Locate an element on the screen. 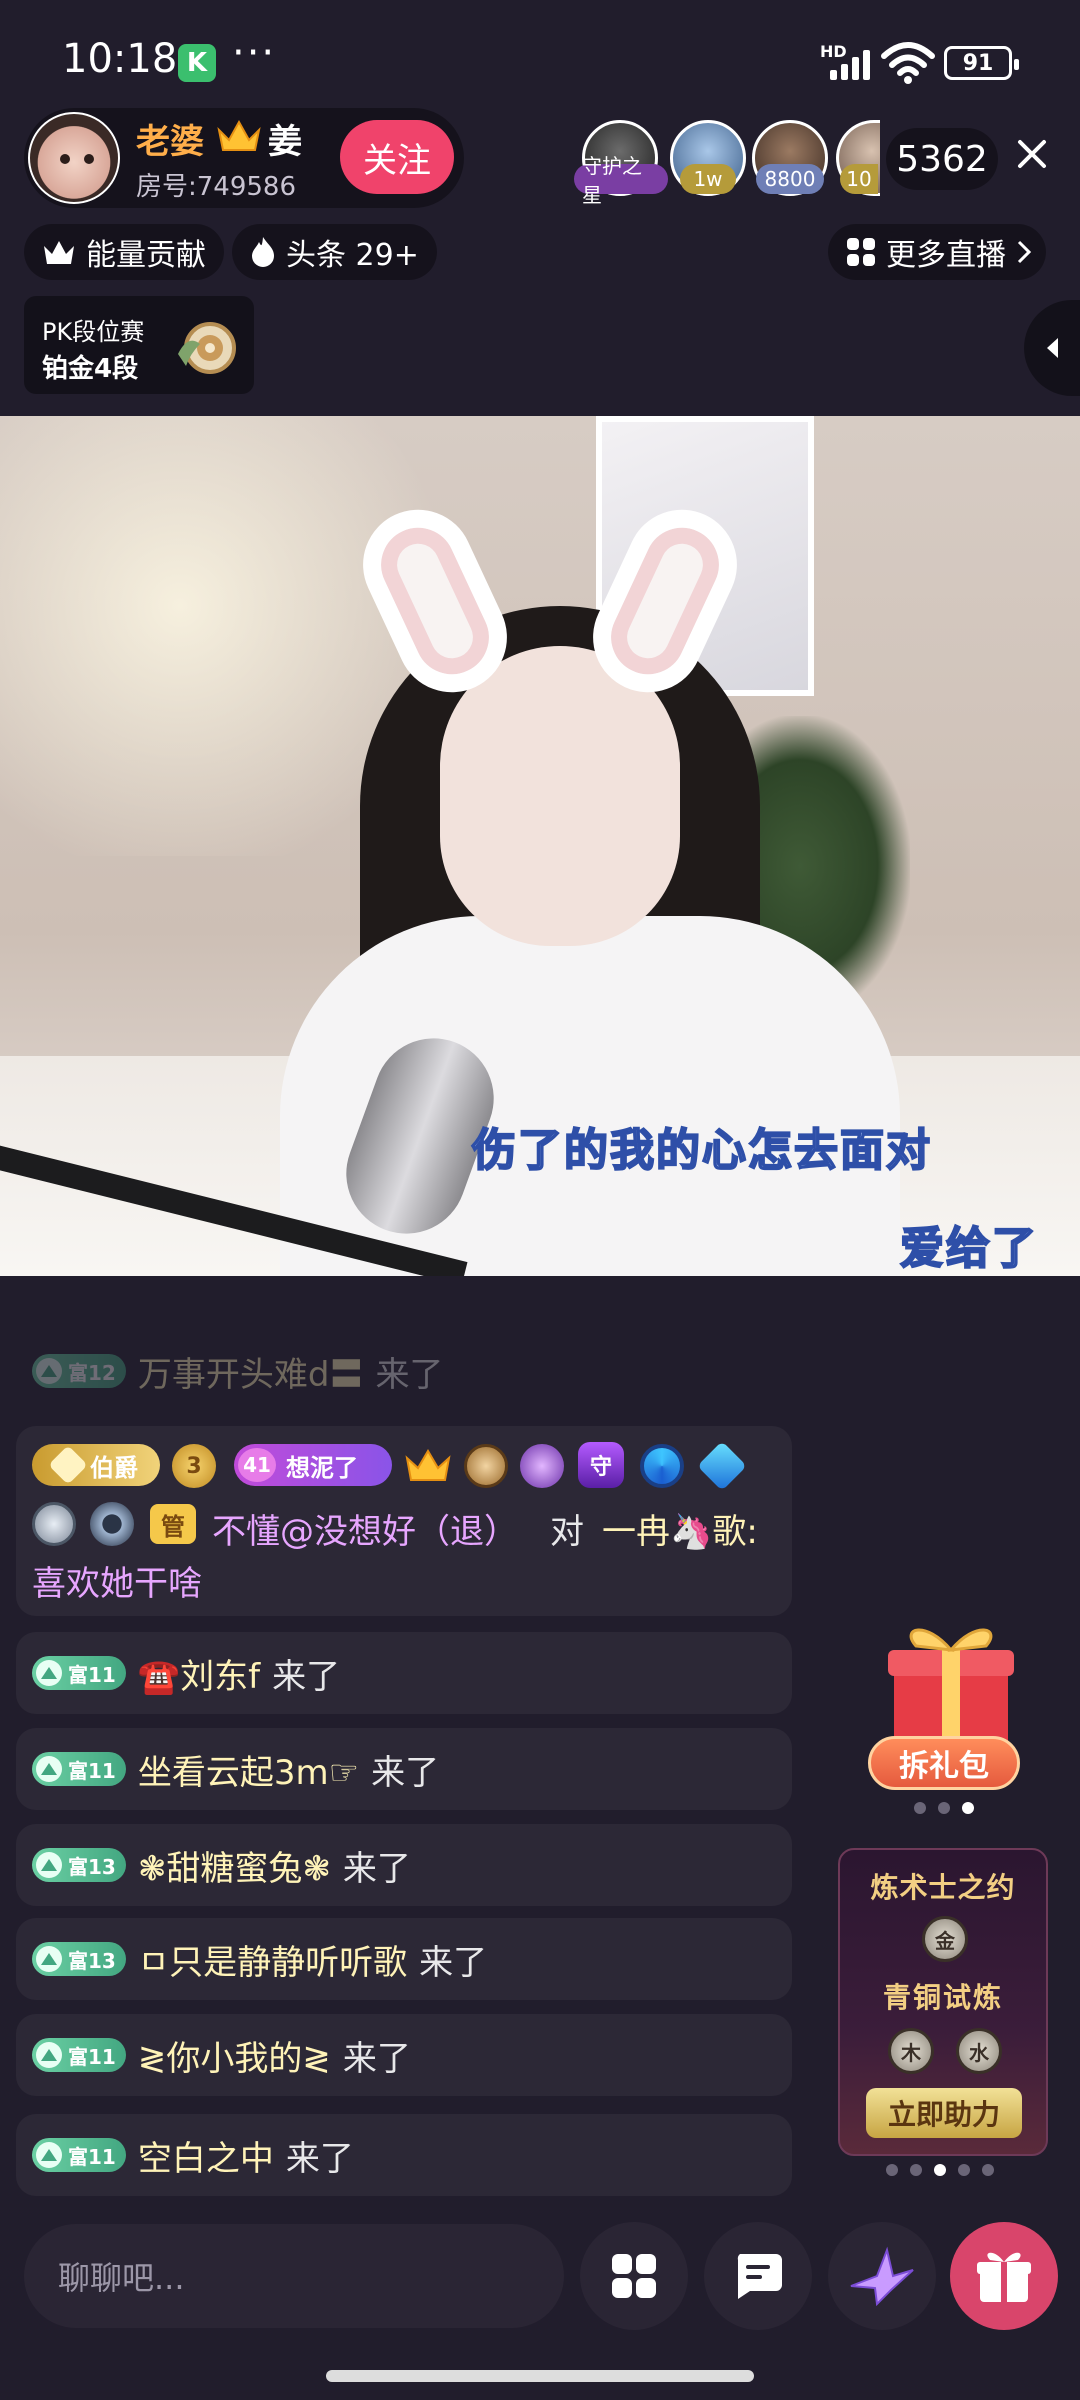 The image size is (1080, 2400). more-live-chip: 更多直播 is located at coordinates (937, 252).